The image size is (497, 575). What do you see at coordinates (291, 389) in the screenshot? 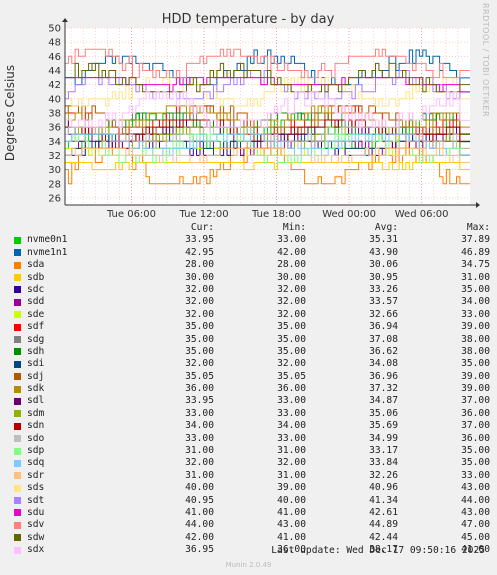
I see `legend-min: 36.00` at bounding box center [291, 389].